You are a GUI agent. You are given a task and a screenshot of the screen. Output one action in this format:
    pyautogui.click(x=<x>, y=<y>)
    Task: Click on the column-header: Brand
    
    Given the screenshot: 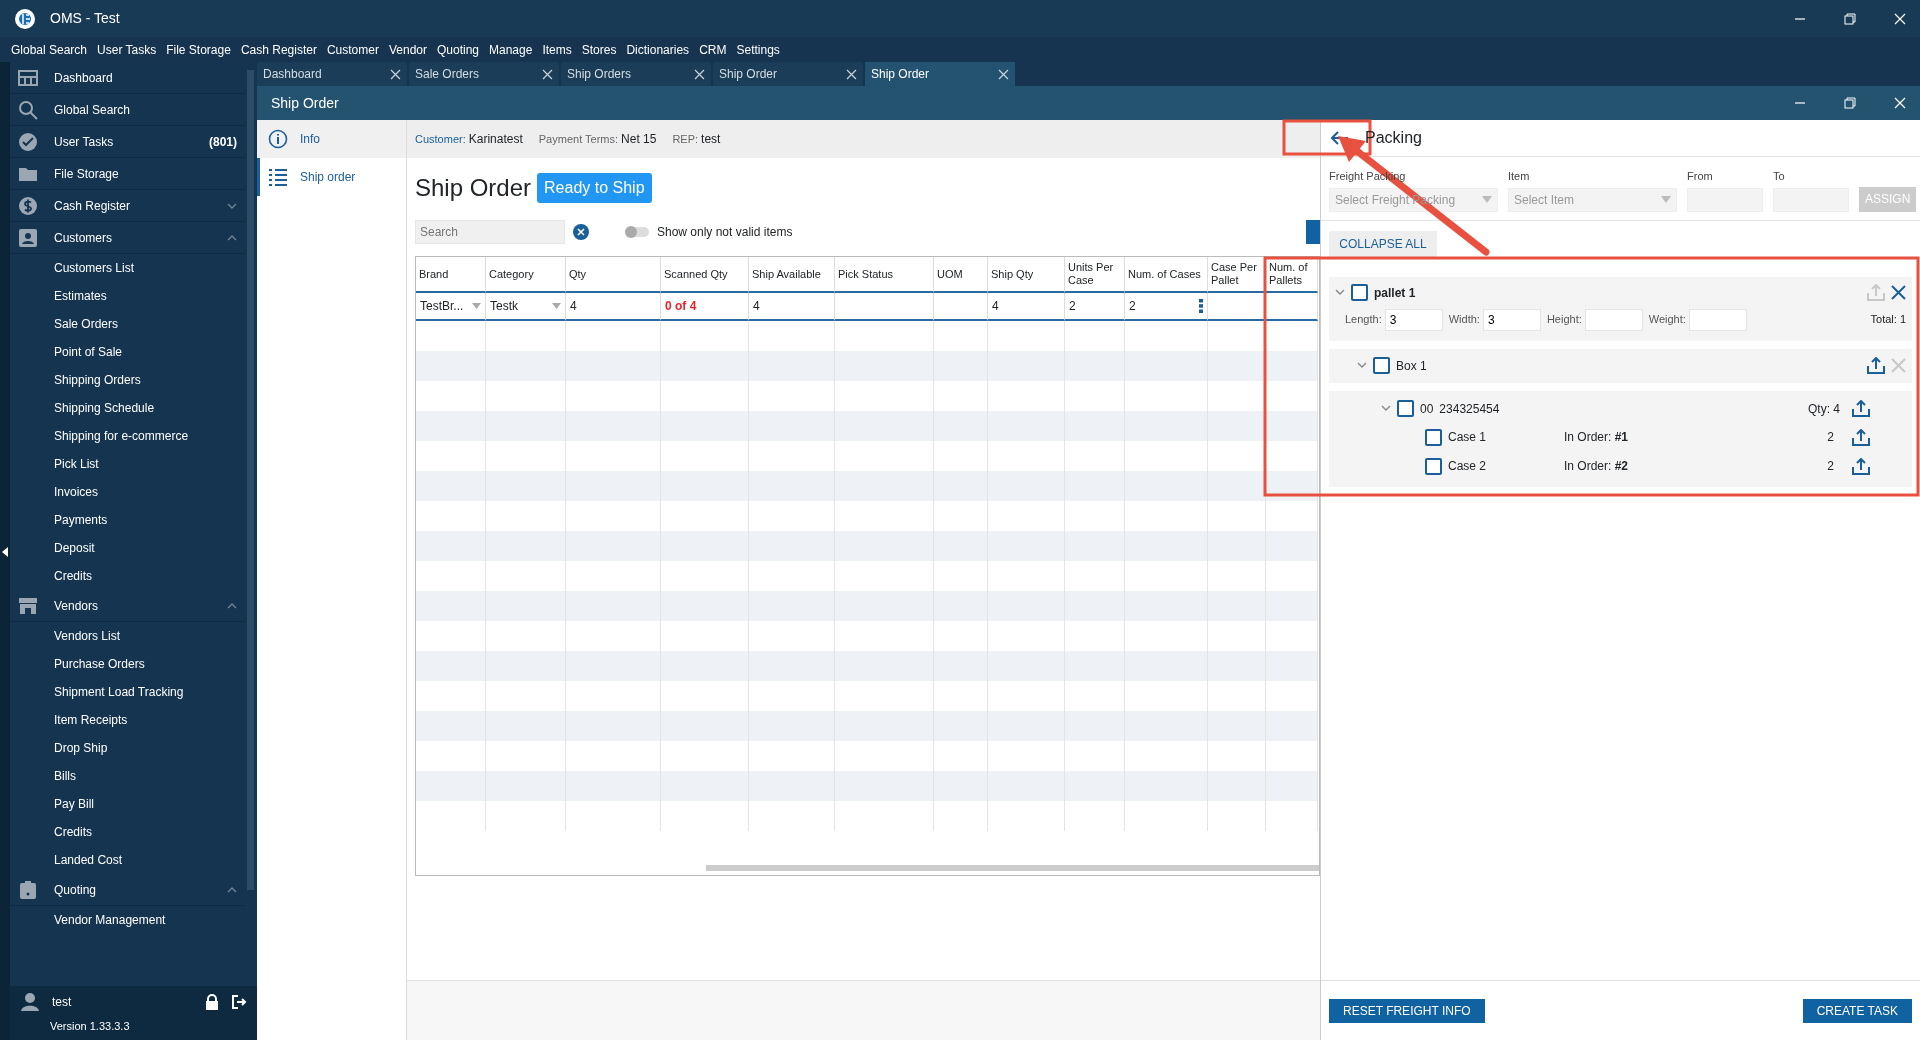 What is the action you would take?
    pyautogui.click(x=451, y=275)
    